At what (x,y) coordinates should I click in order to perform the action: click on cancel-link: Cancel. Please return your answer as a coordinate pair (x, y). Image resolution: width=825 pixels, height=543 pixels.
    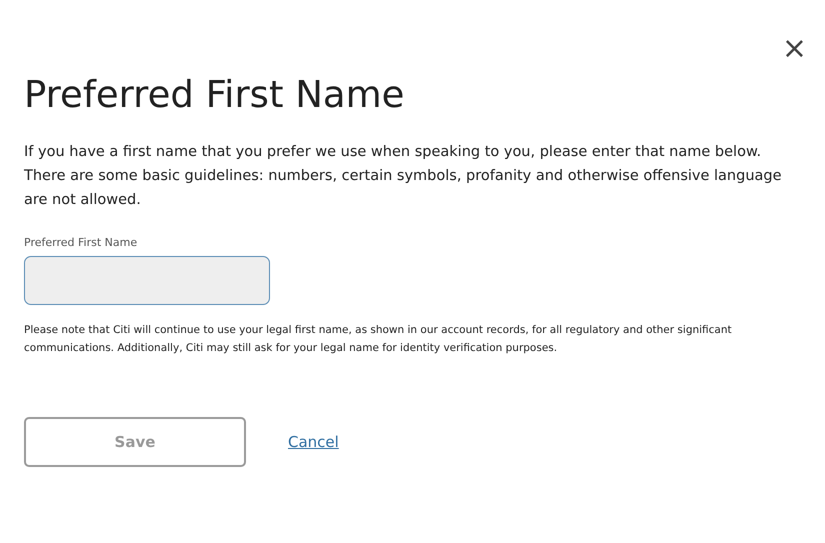
    Looking at the image, I should click on (313, 442).